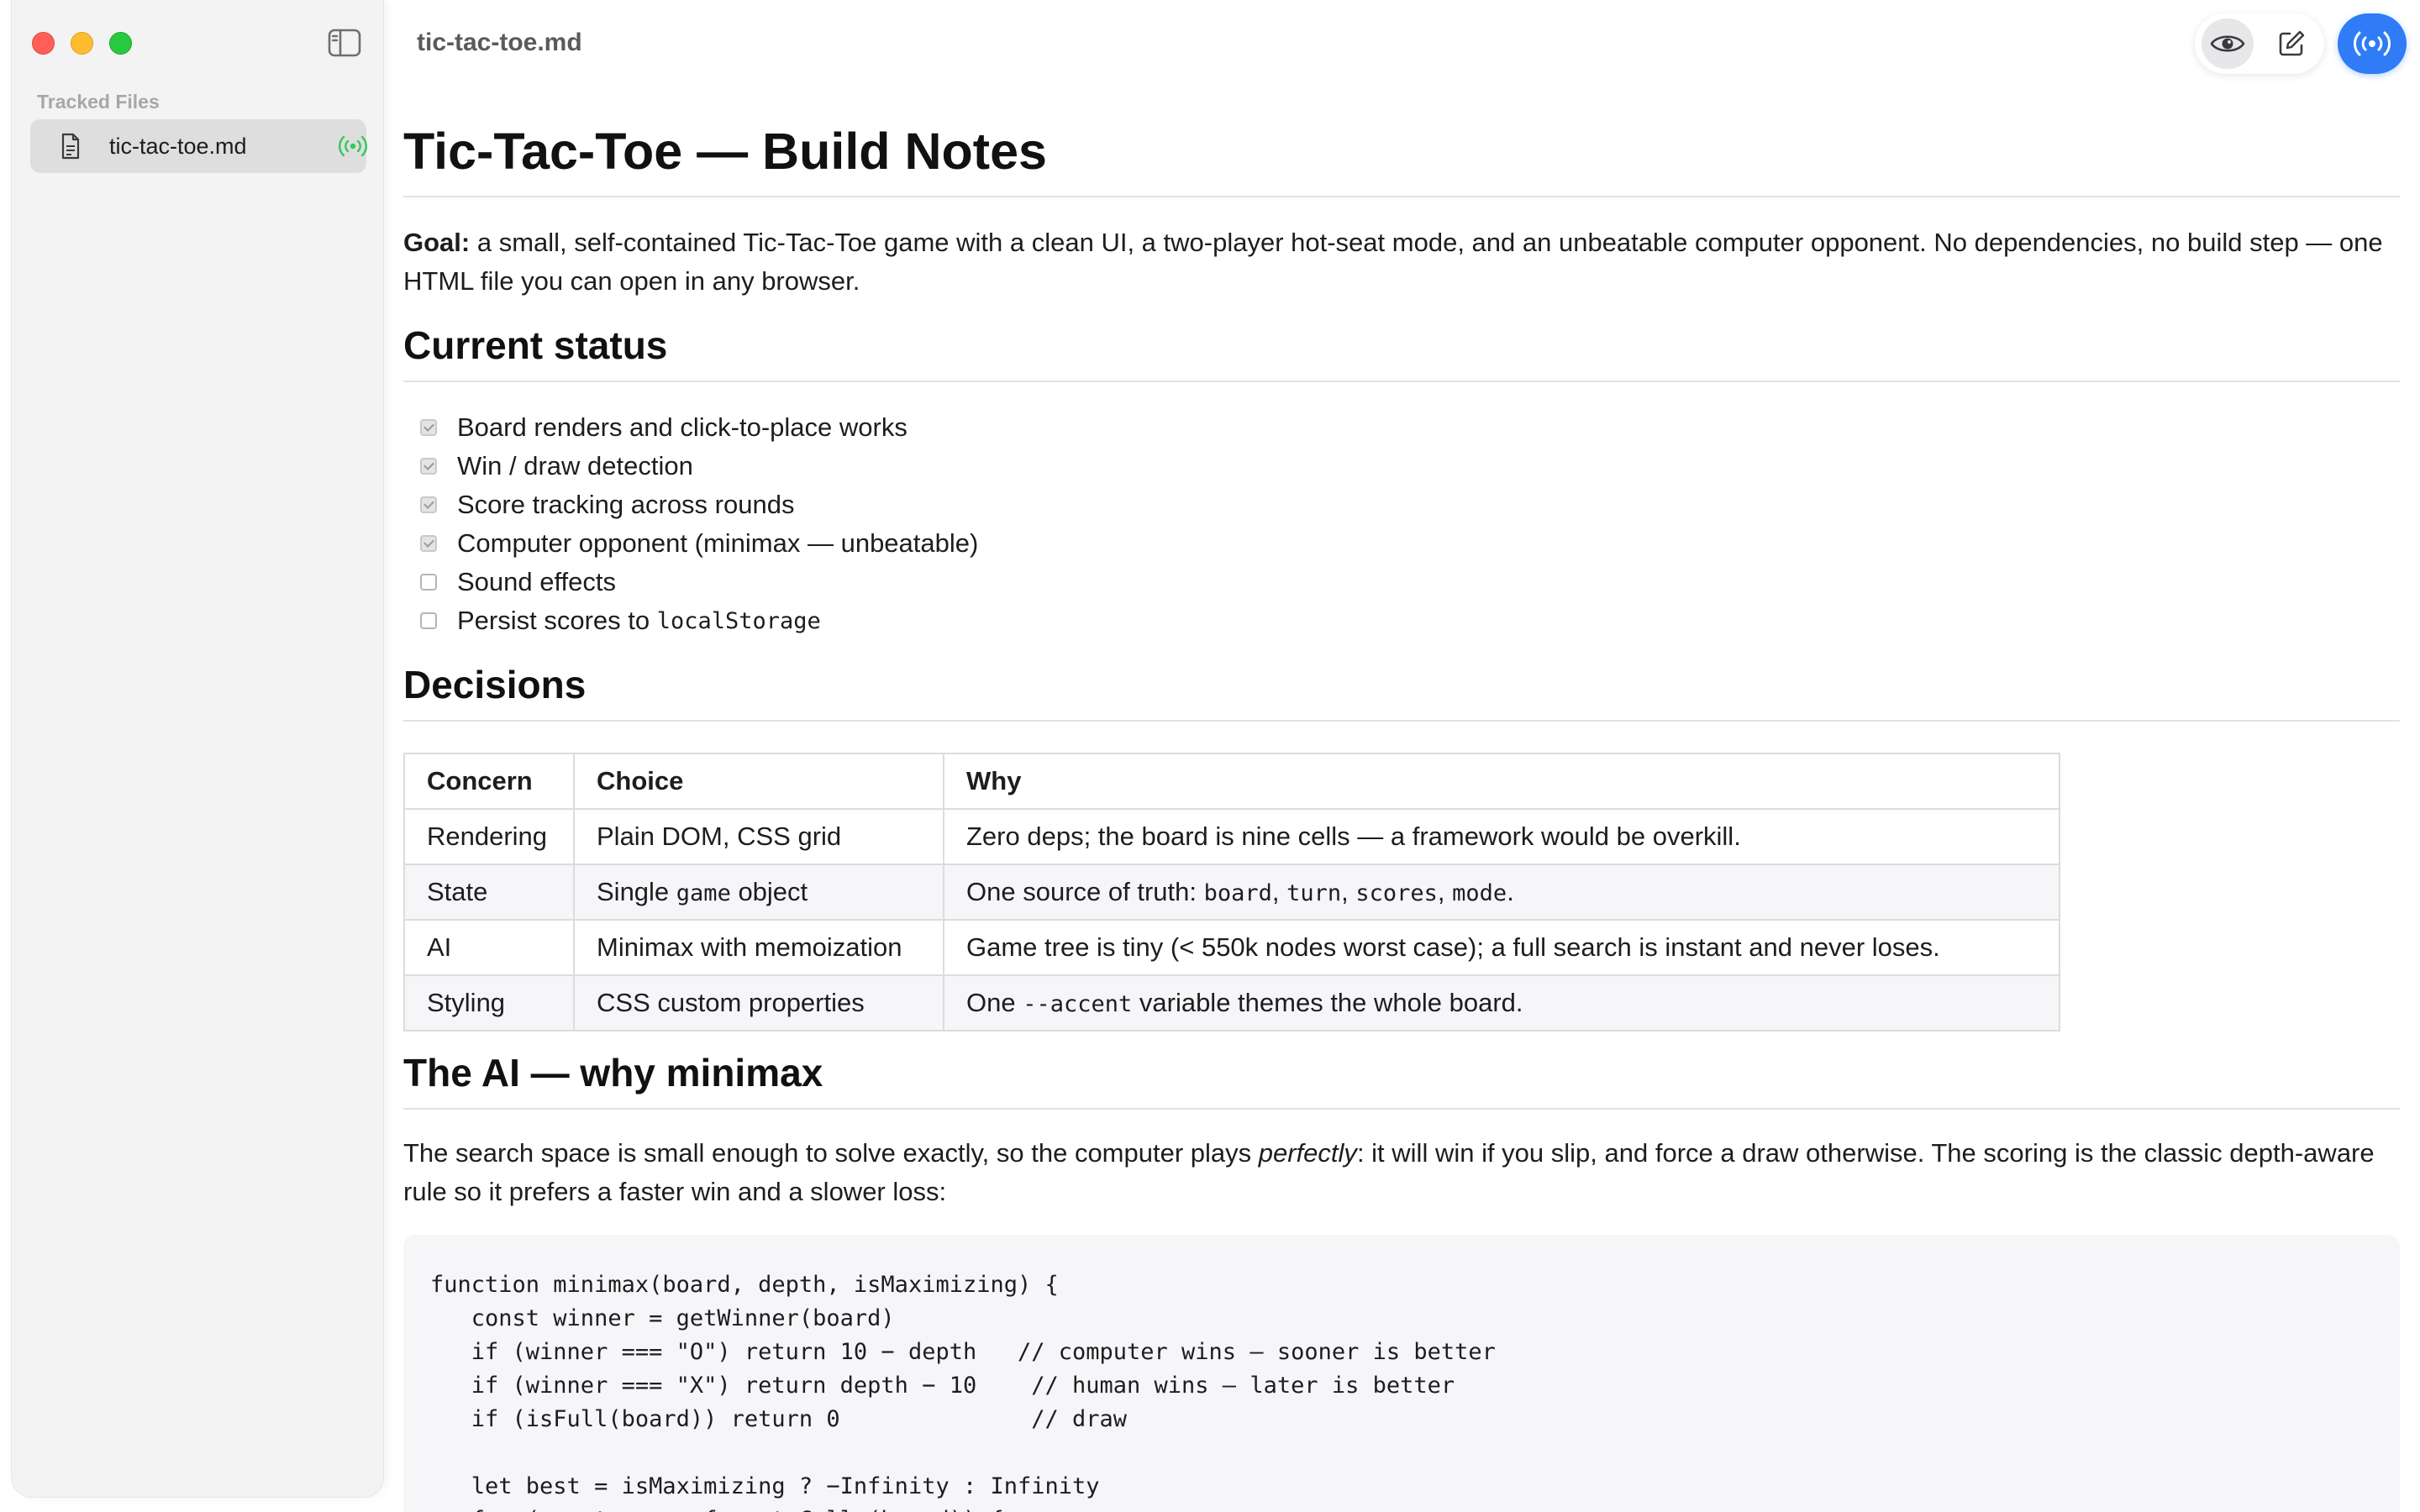 This screenshot has height=1512, width=2420. Describe the element at coordinates (1402, 1080) in the screenshot. I see `ai-heading: The AI — why minimax` at that location.